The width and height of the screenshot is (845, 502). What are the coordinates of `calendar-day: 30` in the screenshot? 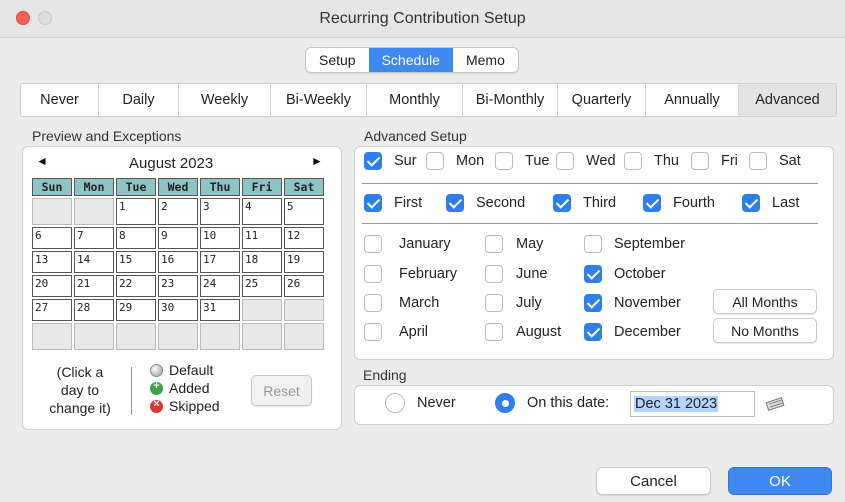 It's located at (178, 310).